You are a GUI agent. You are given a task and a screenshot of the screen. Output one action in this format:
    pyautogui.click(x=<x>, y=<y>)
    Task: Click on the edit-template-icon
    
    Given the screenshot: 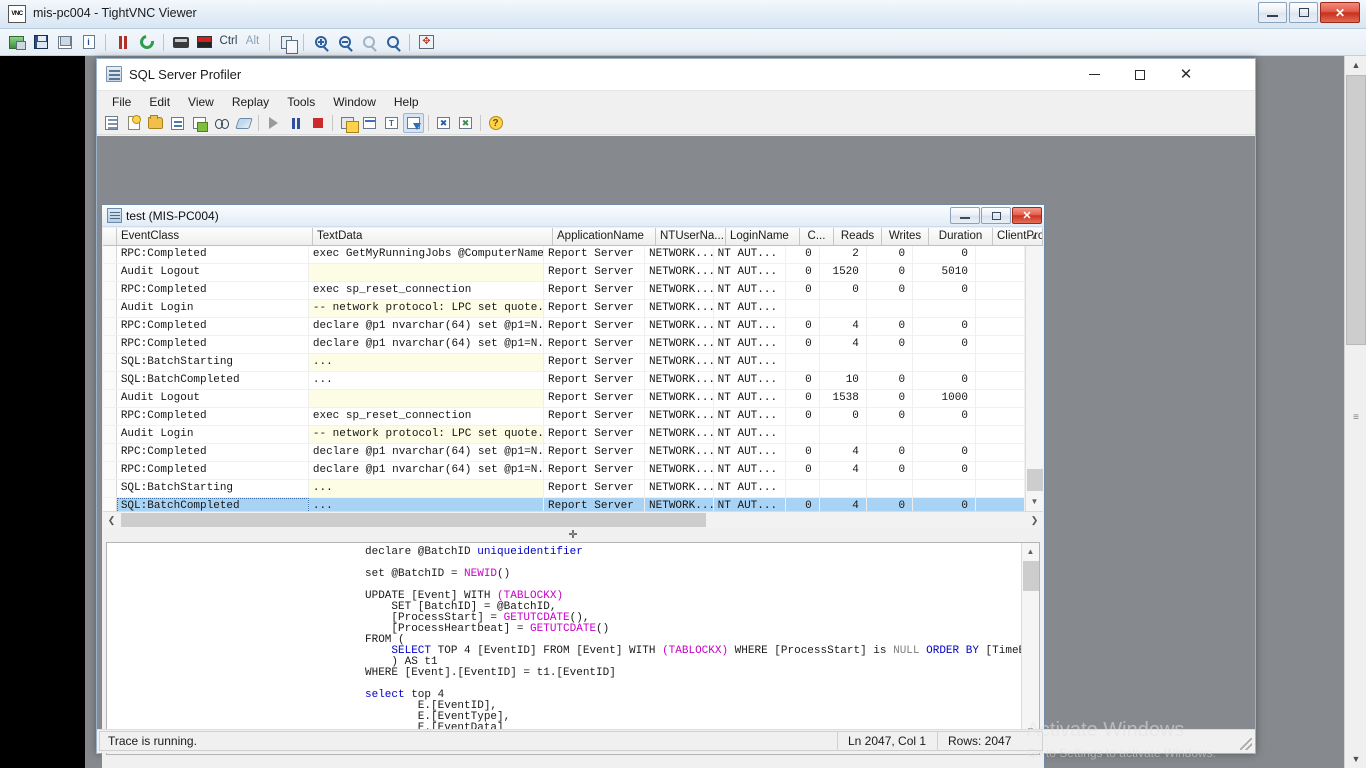 What is the action you would take?
    pyautogui.click(x=199, y=123)
    